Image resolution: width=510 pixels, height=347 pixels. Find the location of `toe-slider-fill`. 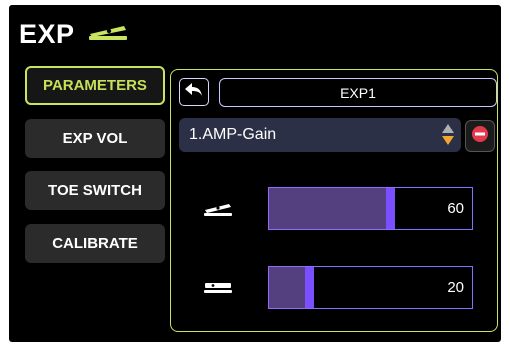

toe-slider-fill is located at coordinates (330, 208).